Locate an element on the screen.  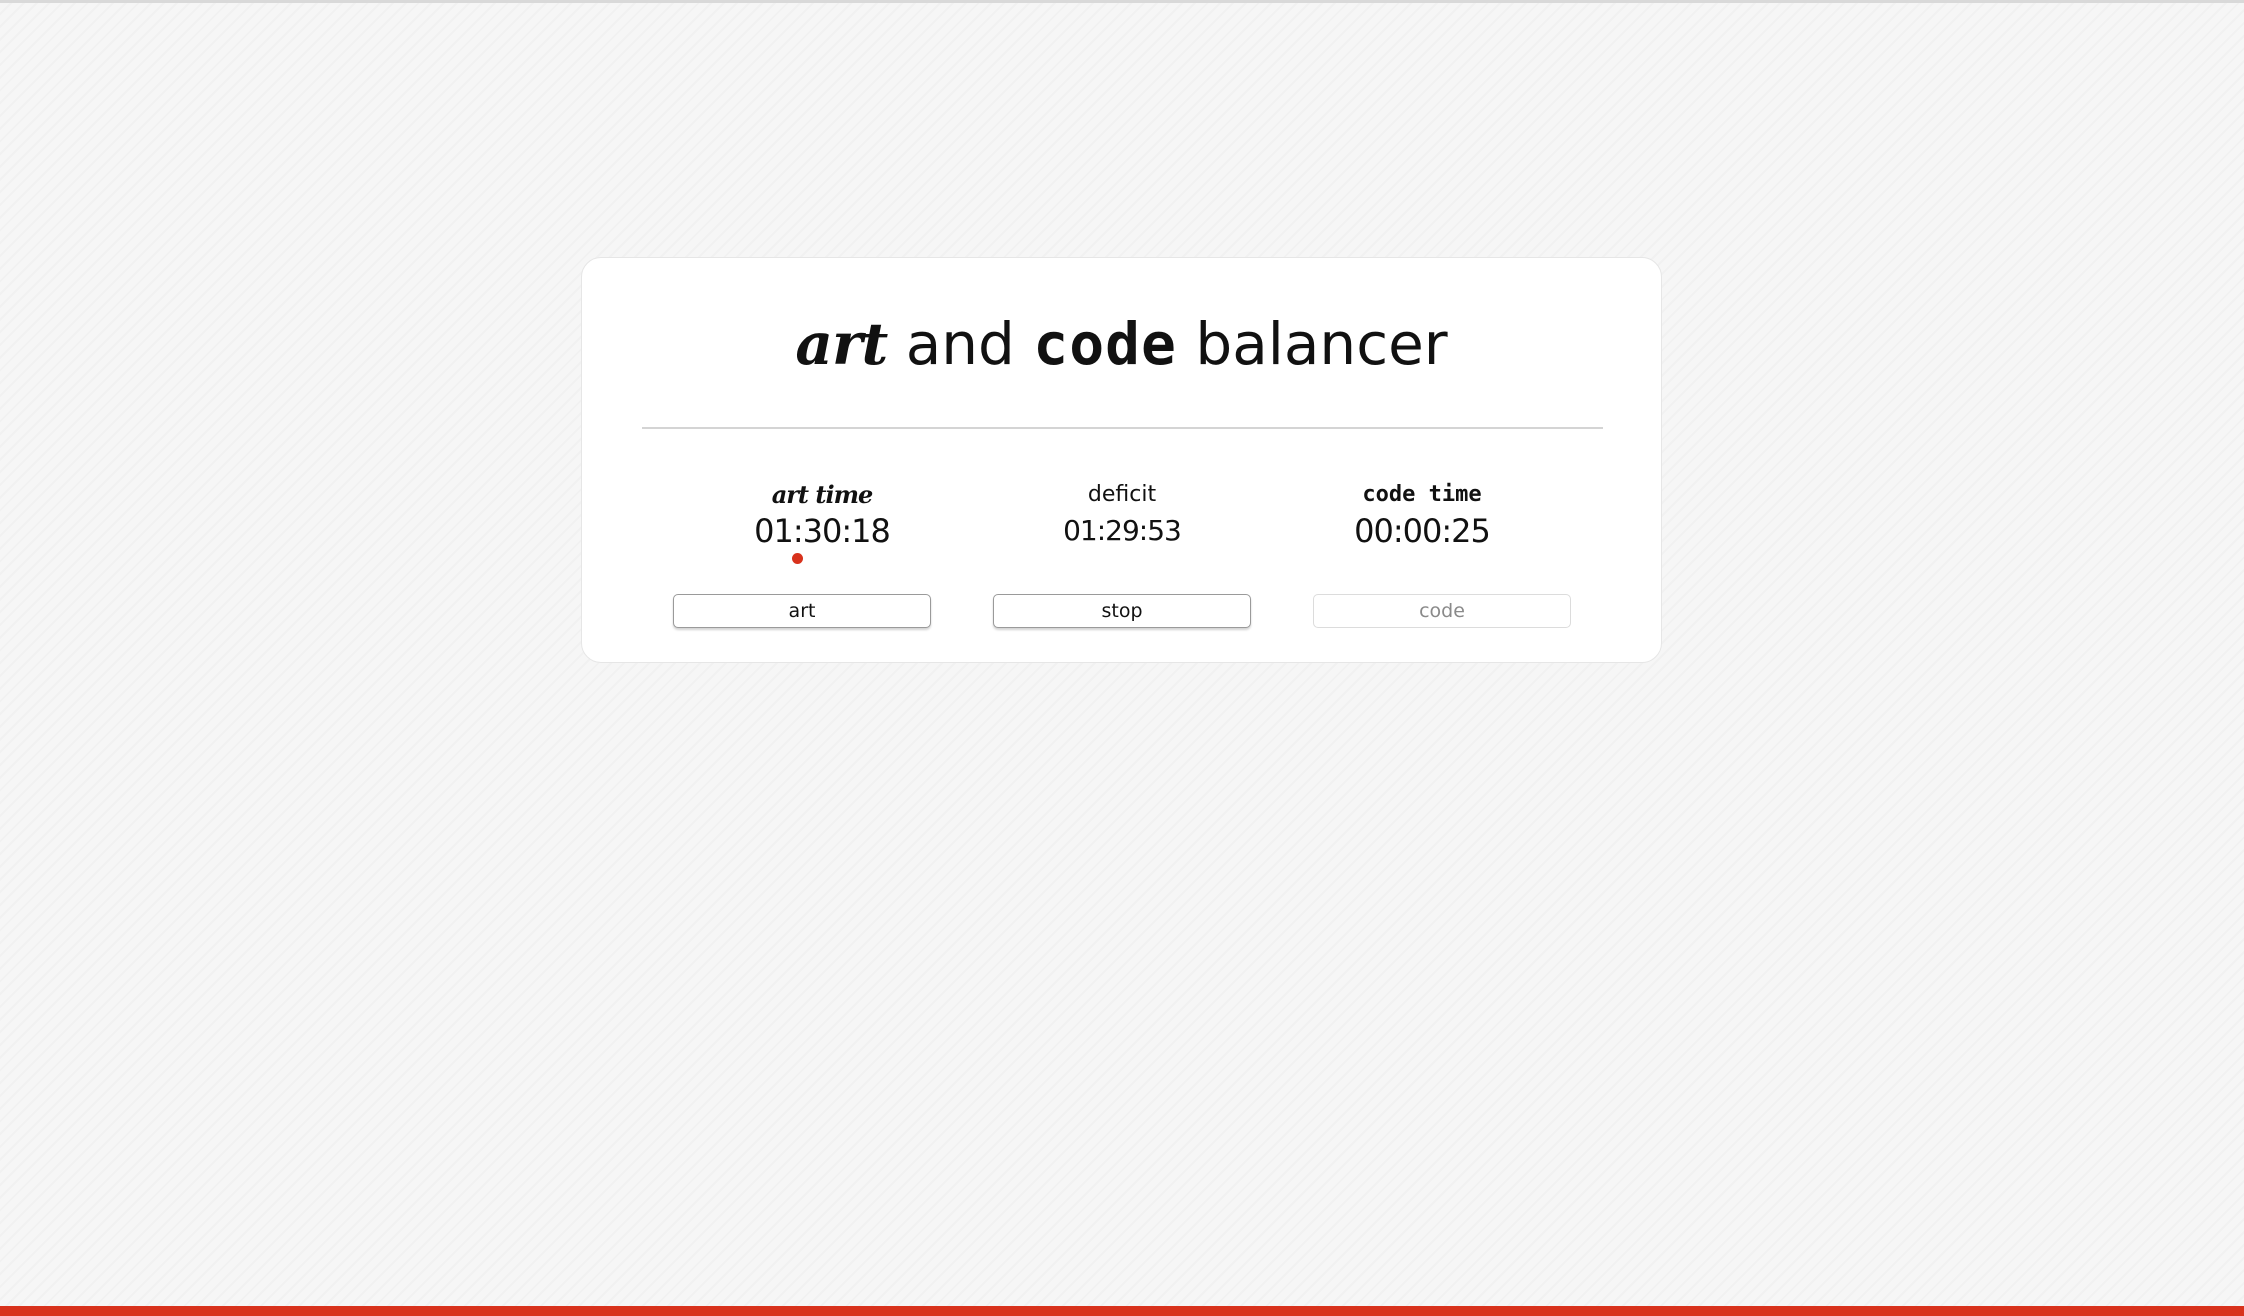
code-time-column: code time 00:00:25 is located at coordinates (1422, 514).